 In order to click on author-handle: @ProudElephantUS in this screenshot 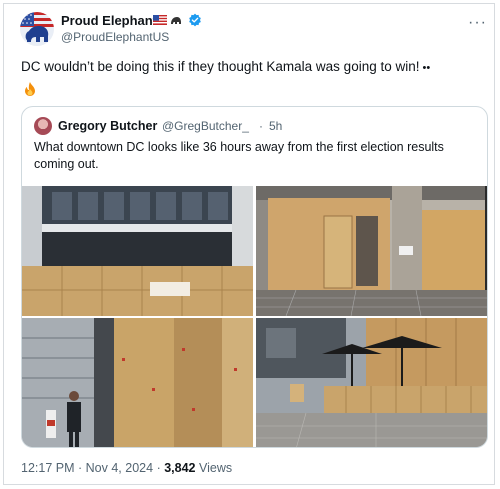, I will do `click(115, 37)`.